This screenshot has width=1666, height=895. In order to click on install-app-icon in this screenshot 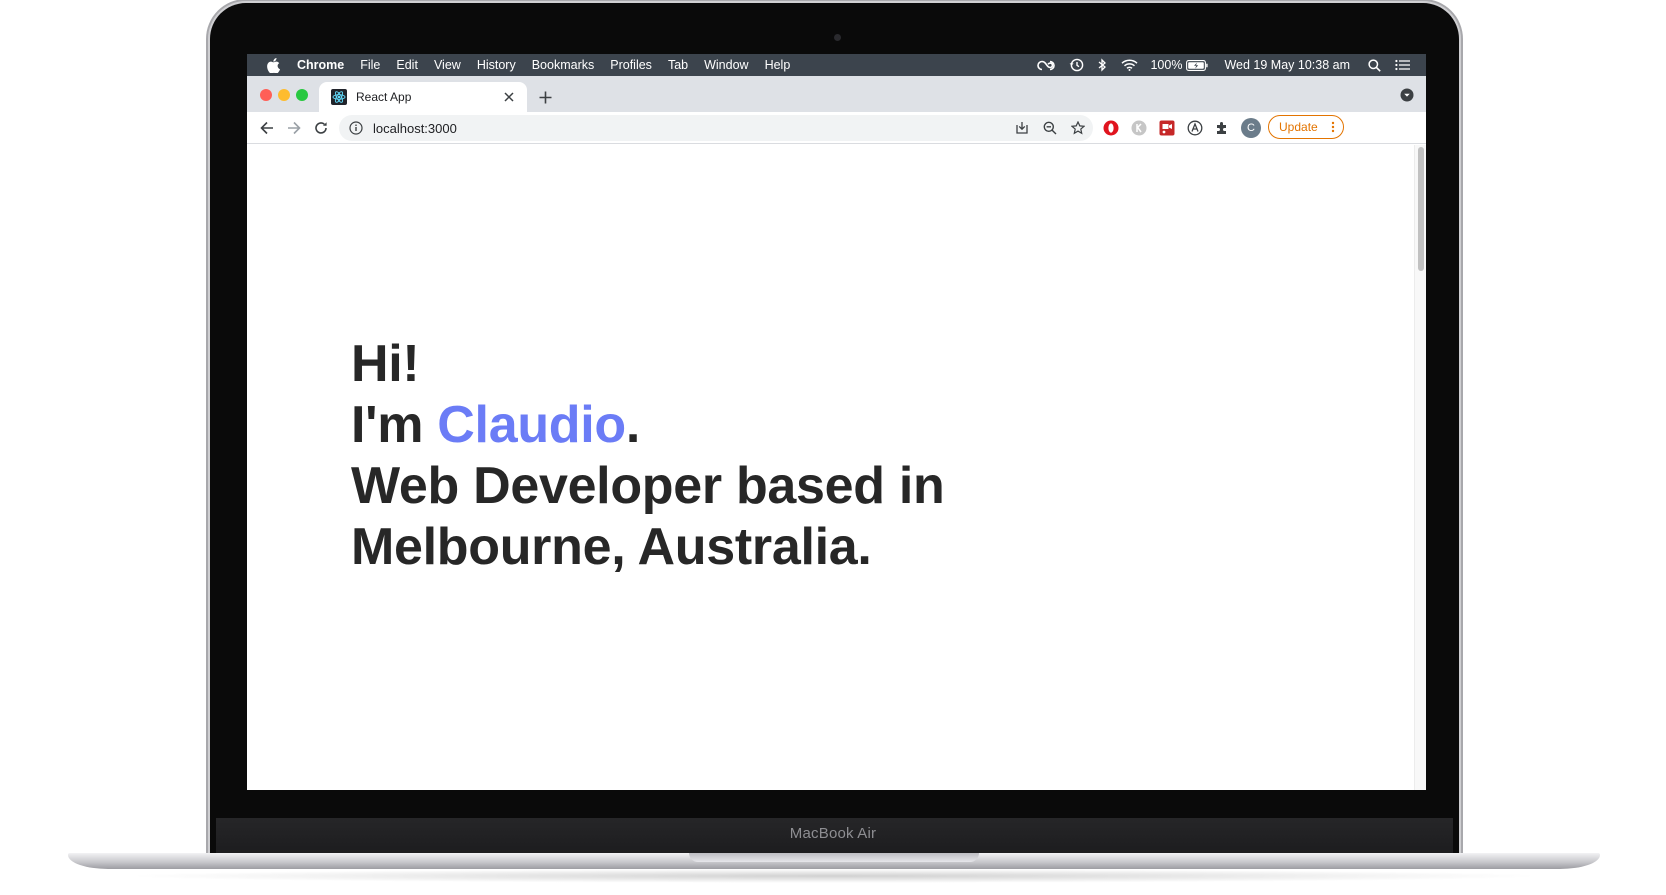, I will do `click(1022, 128)`.